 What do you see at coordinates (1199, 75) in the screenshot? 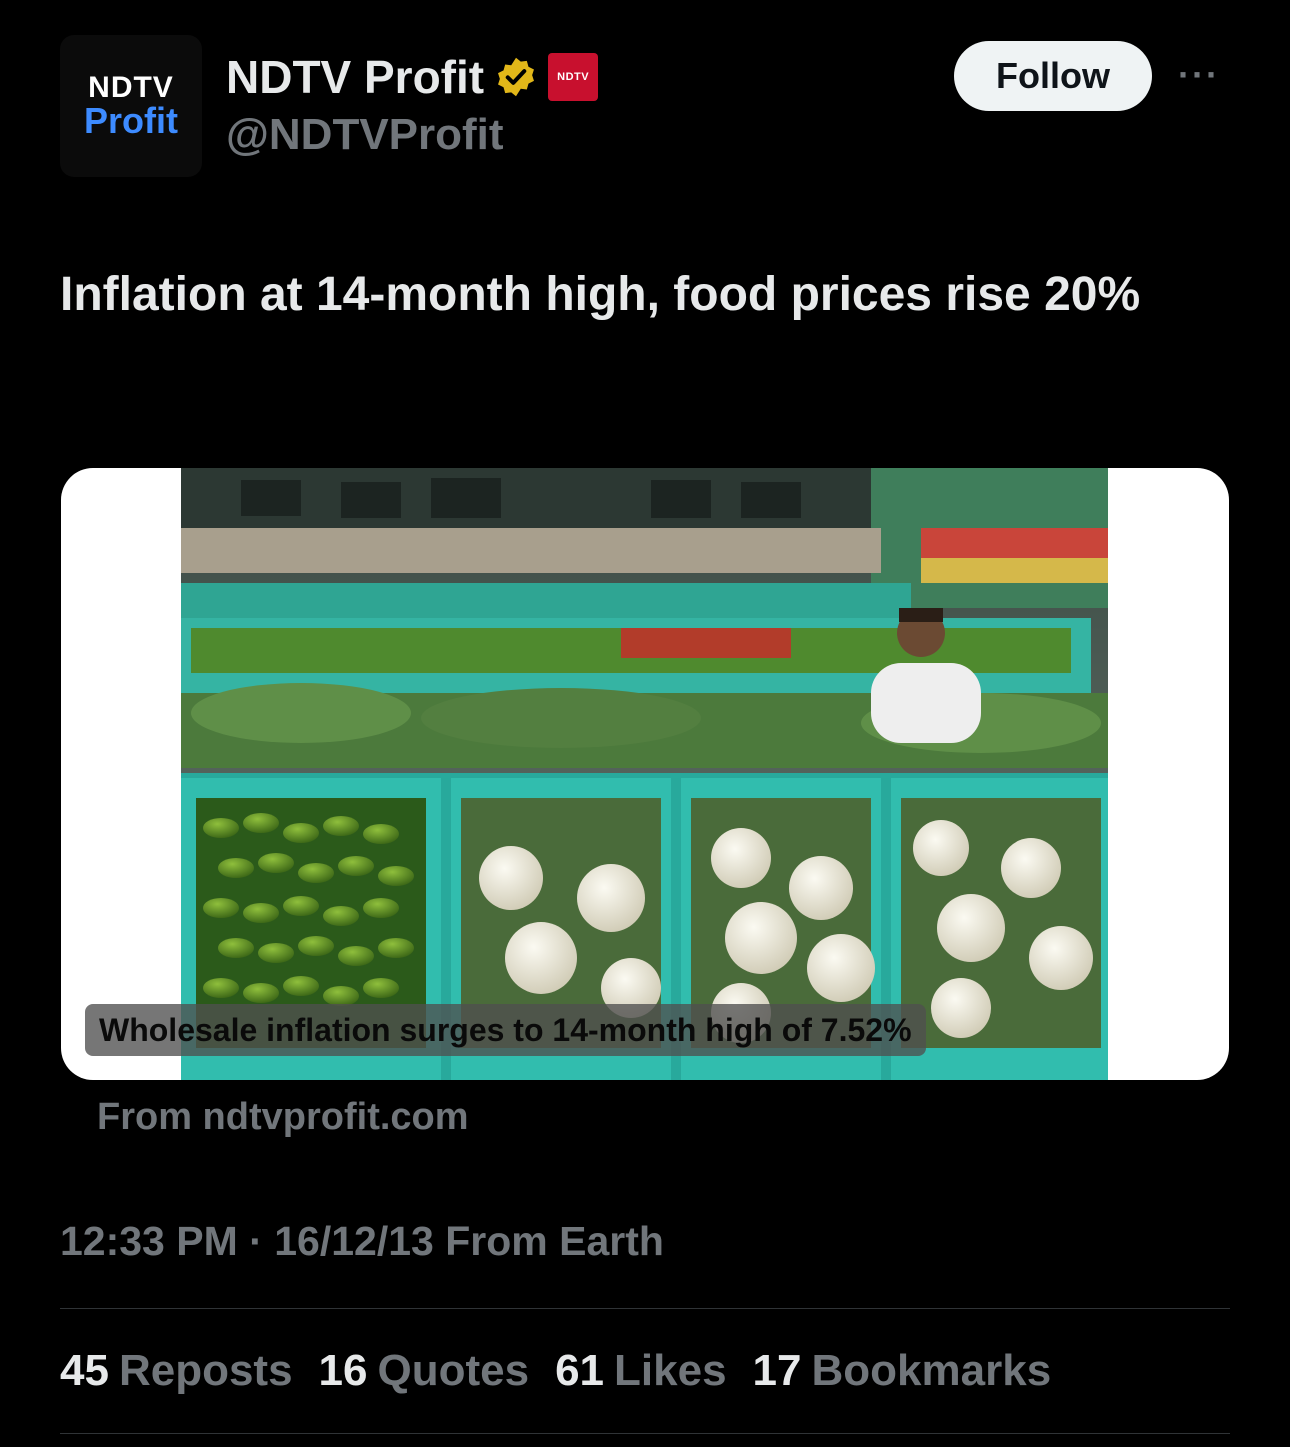
I see `more-options-icon: ···` at bounding box center [1199, 75].